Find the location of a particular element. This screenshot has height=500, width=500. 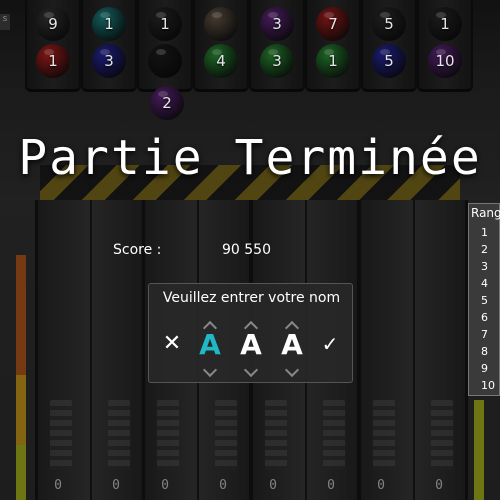

rank-row: 4 is located at coordinates (484, 283).